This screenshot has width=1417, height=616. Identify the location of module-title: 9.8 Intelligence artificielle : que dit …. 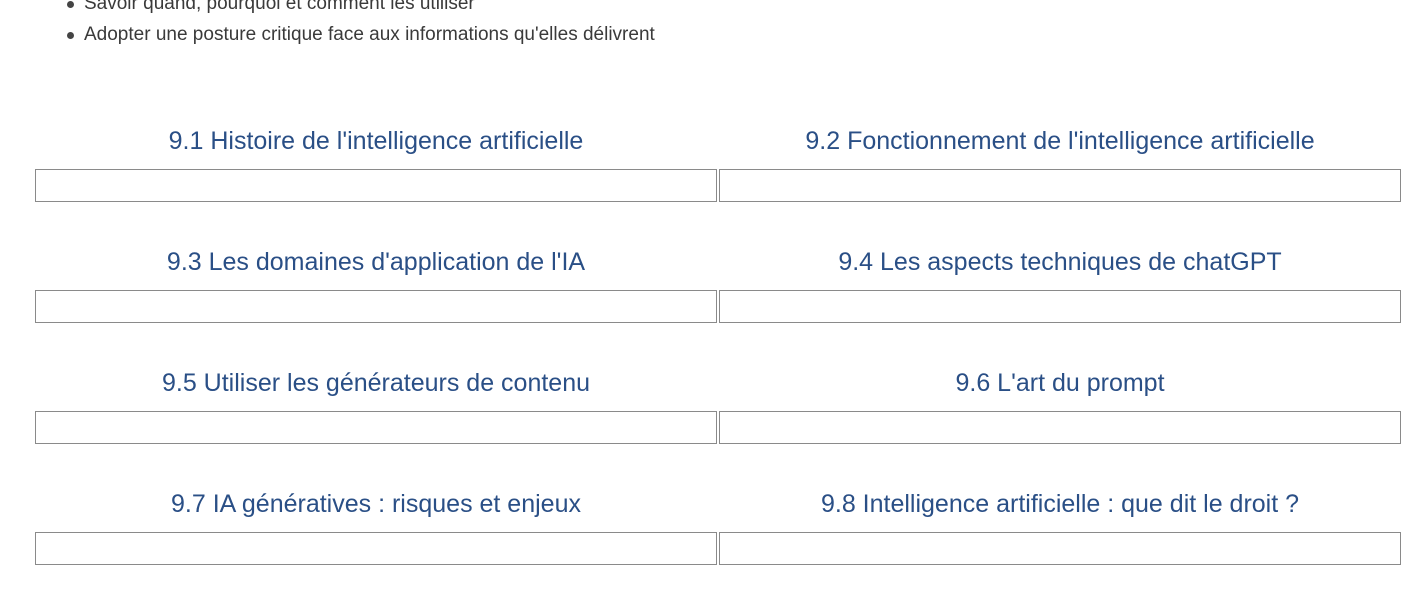
(1060, 504).